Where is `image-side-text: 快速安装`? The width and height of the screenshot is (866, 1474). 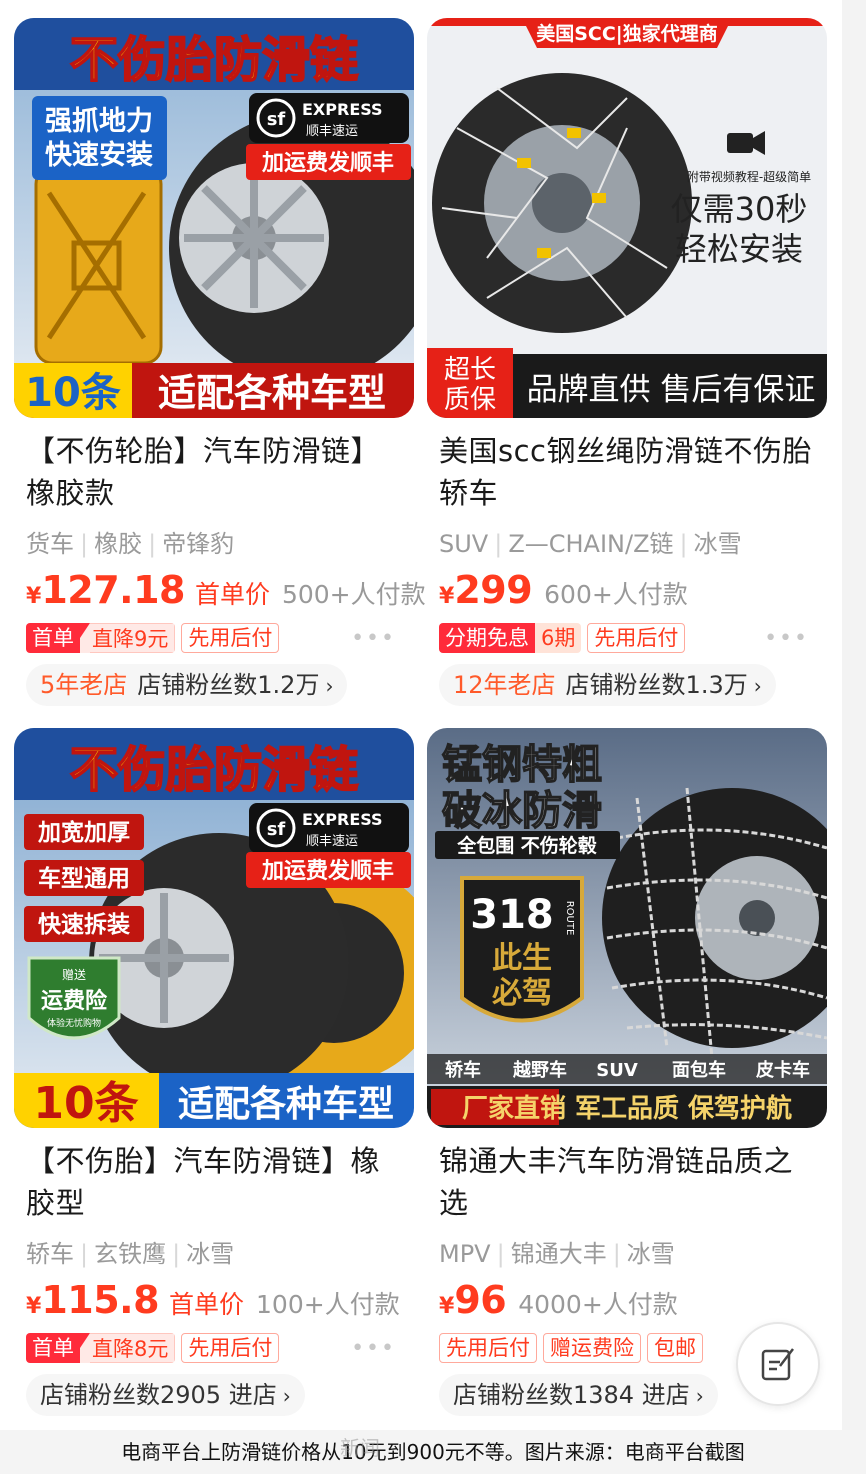 image-side-text: 快速安装 is located at coordinates (99, 155).